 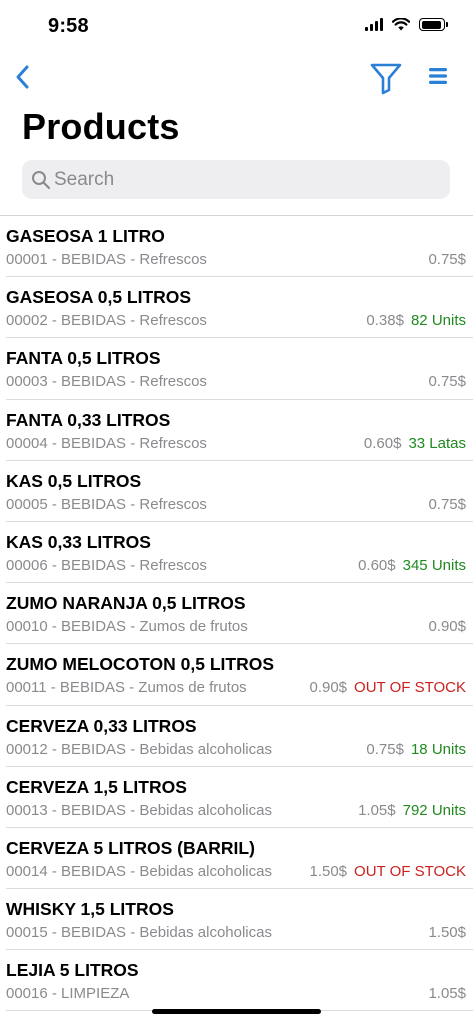 I want to click on cellular-signal-icon, so click(x=374, y=24).